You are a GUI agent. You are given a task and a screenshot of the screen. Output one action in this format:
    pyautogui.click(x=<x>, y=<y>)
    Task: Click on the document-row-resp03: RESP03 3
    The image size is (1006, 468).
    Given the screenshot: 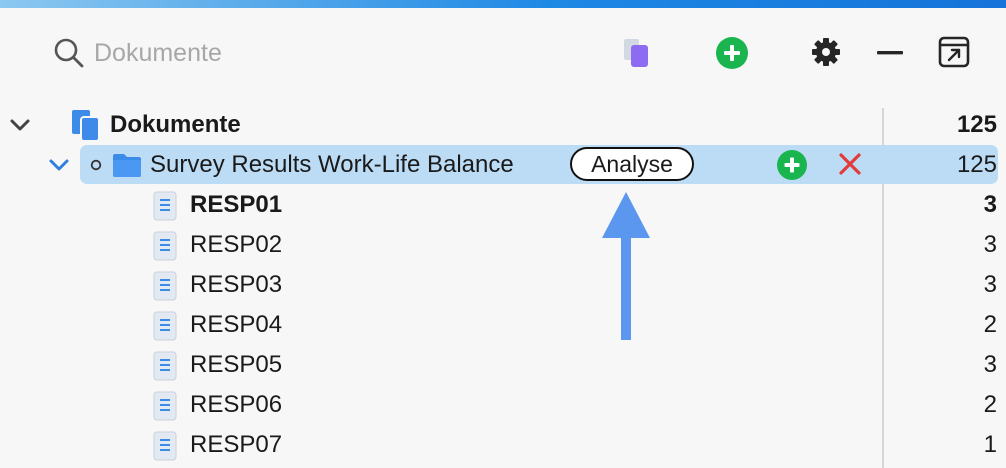 What is the action you would take?
    pyautogui.click(x=503, y=285)
    